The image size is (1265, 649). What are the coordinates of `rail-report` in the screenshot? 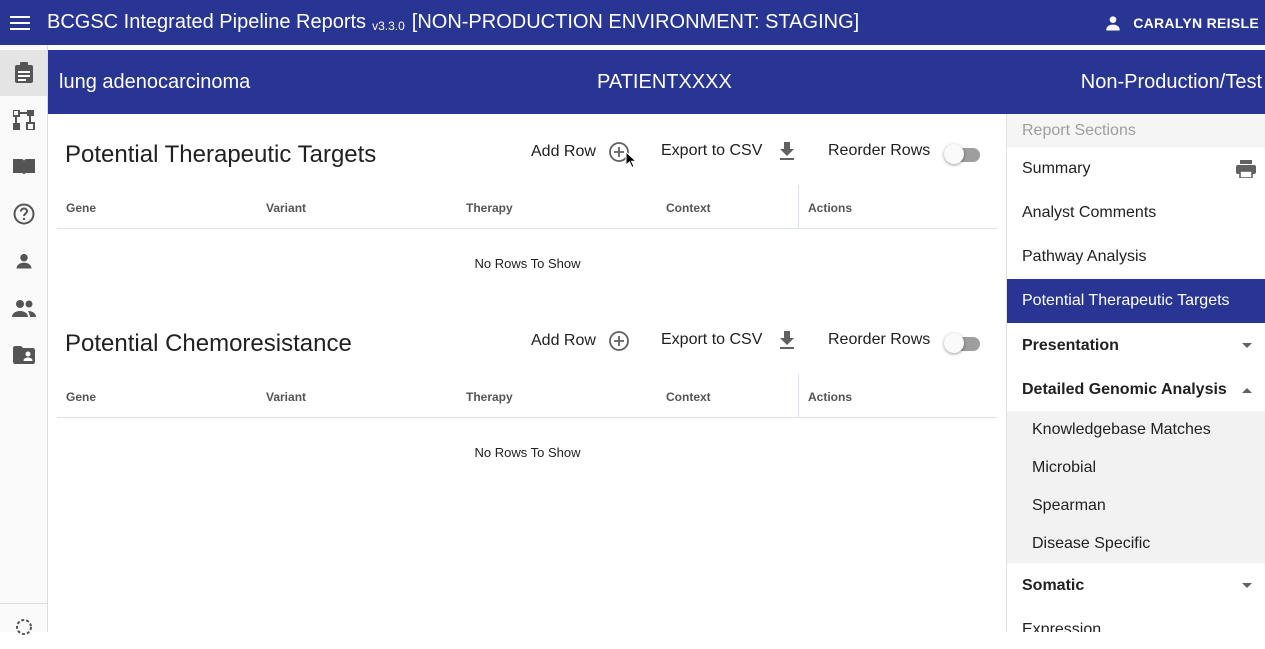 It's located at (23, 73).